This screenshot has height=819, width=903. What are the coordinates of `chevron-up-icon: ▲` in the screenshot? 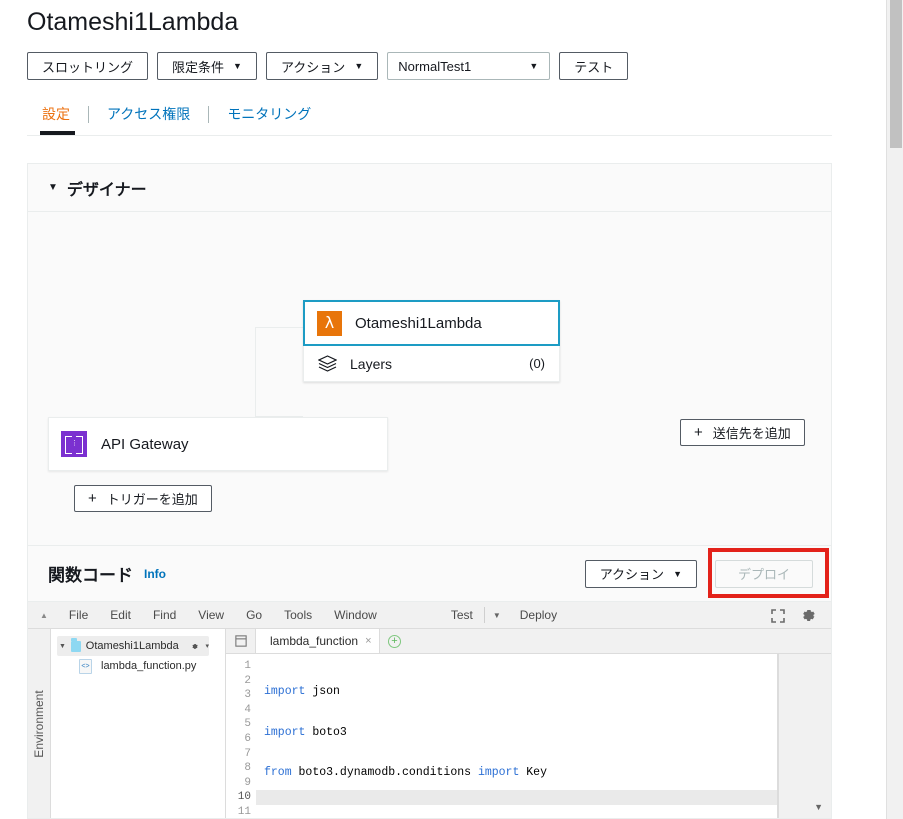 It's located at (48, 615).